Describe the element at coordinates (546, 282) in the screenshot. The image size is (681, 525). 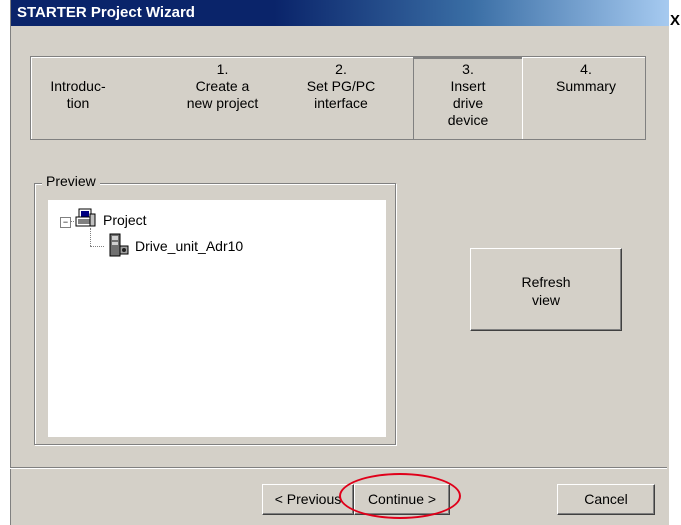
I see `refresh-button-label: Refresh` at that location.